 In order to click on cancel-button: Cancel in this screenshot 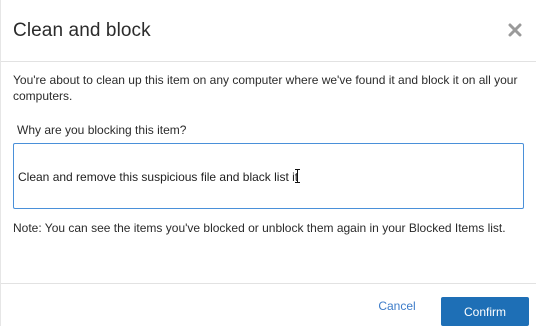, I will do `click(397, 306)`.